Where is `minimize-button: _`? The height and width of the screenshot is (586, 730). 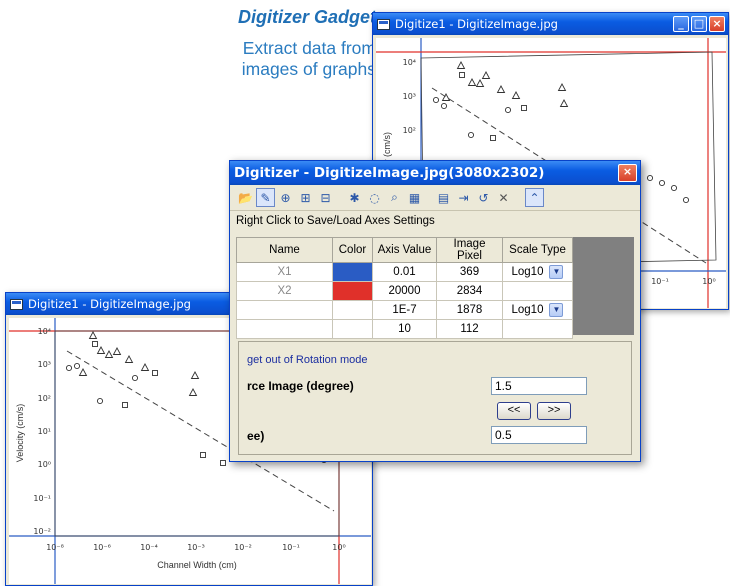
minimize-button: _ is located at coordinates (681, 24).